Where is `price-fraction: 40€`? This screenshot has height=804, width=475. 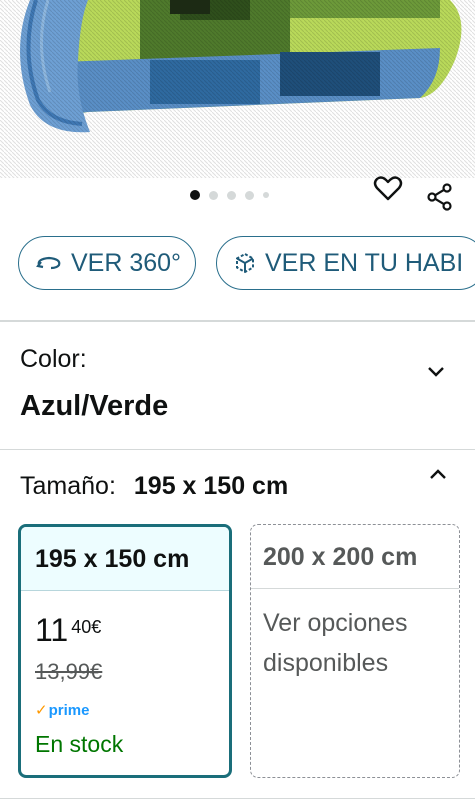 price-fraction: 40€ is located at coordinates (86, 627).